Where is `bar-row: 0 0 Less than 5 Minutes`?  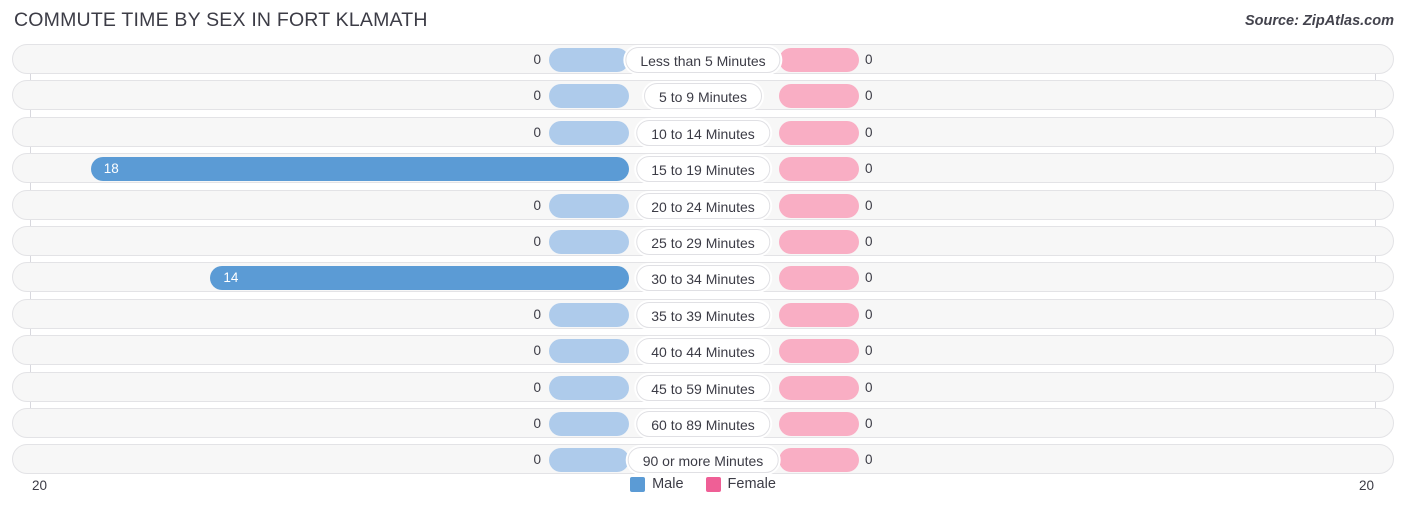 bar-row: 0 0 Less than 5 Minutes is located at coordinates (703, 59).